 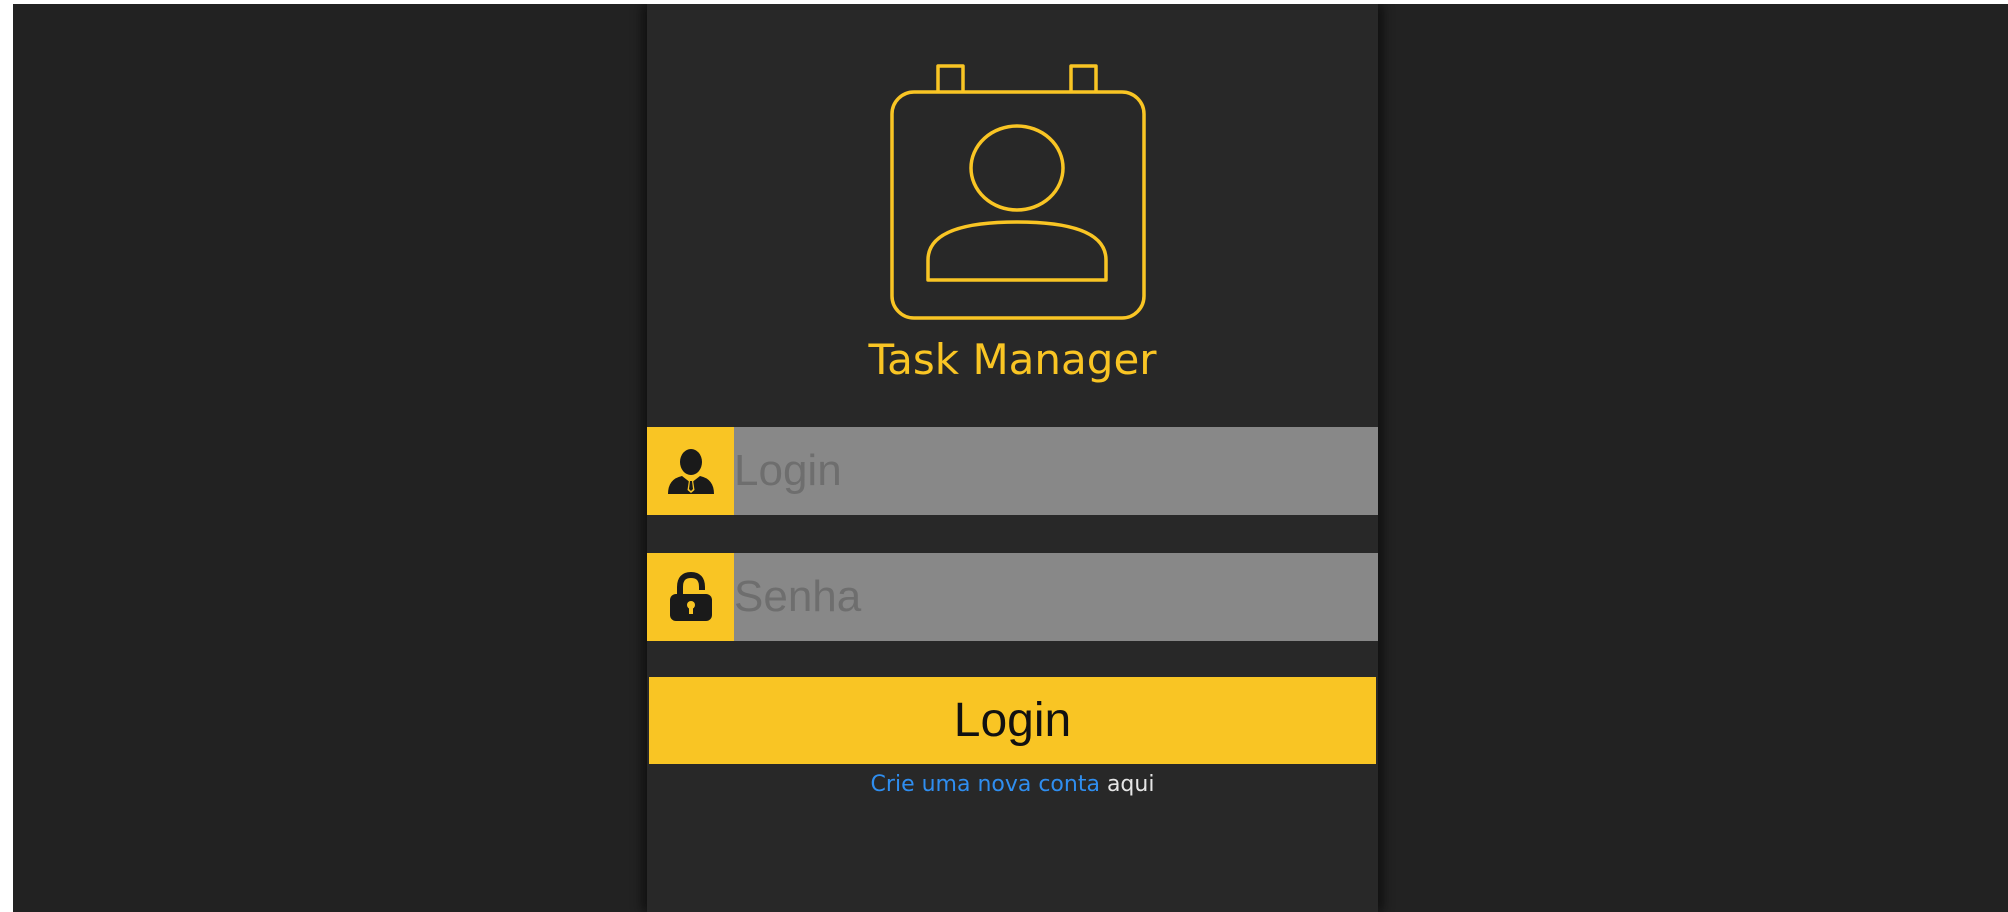 I want to click on login-input, so click(x=1056, y=471).